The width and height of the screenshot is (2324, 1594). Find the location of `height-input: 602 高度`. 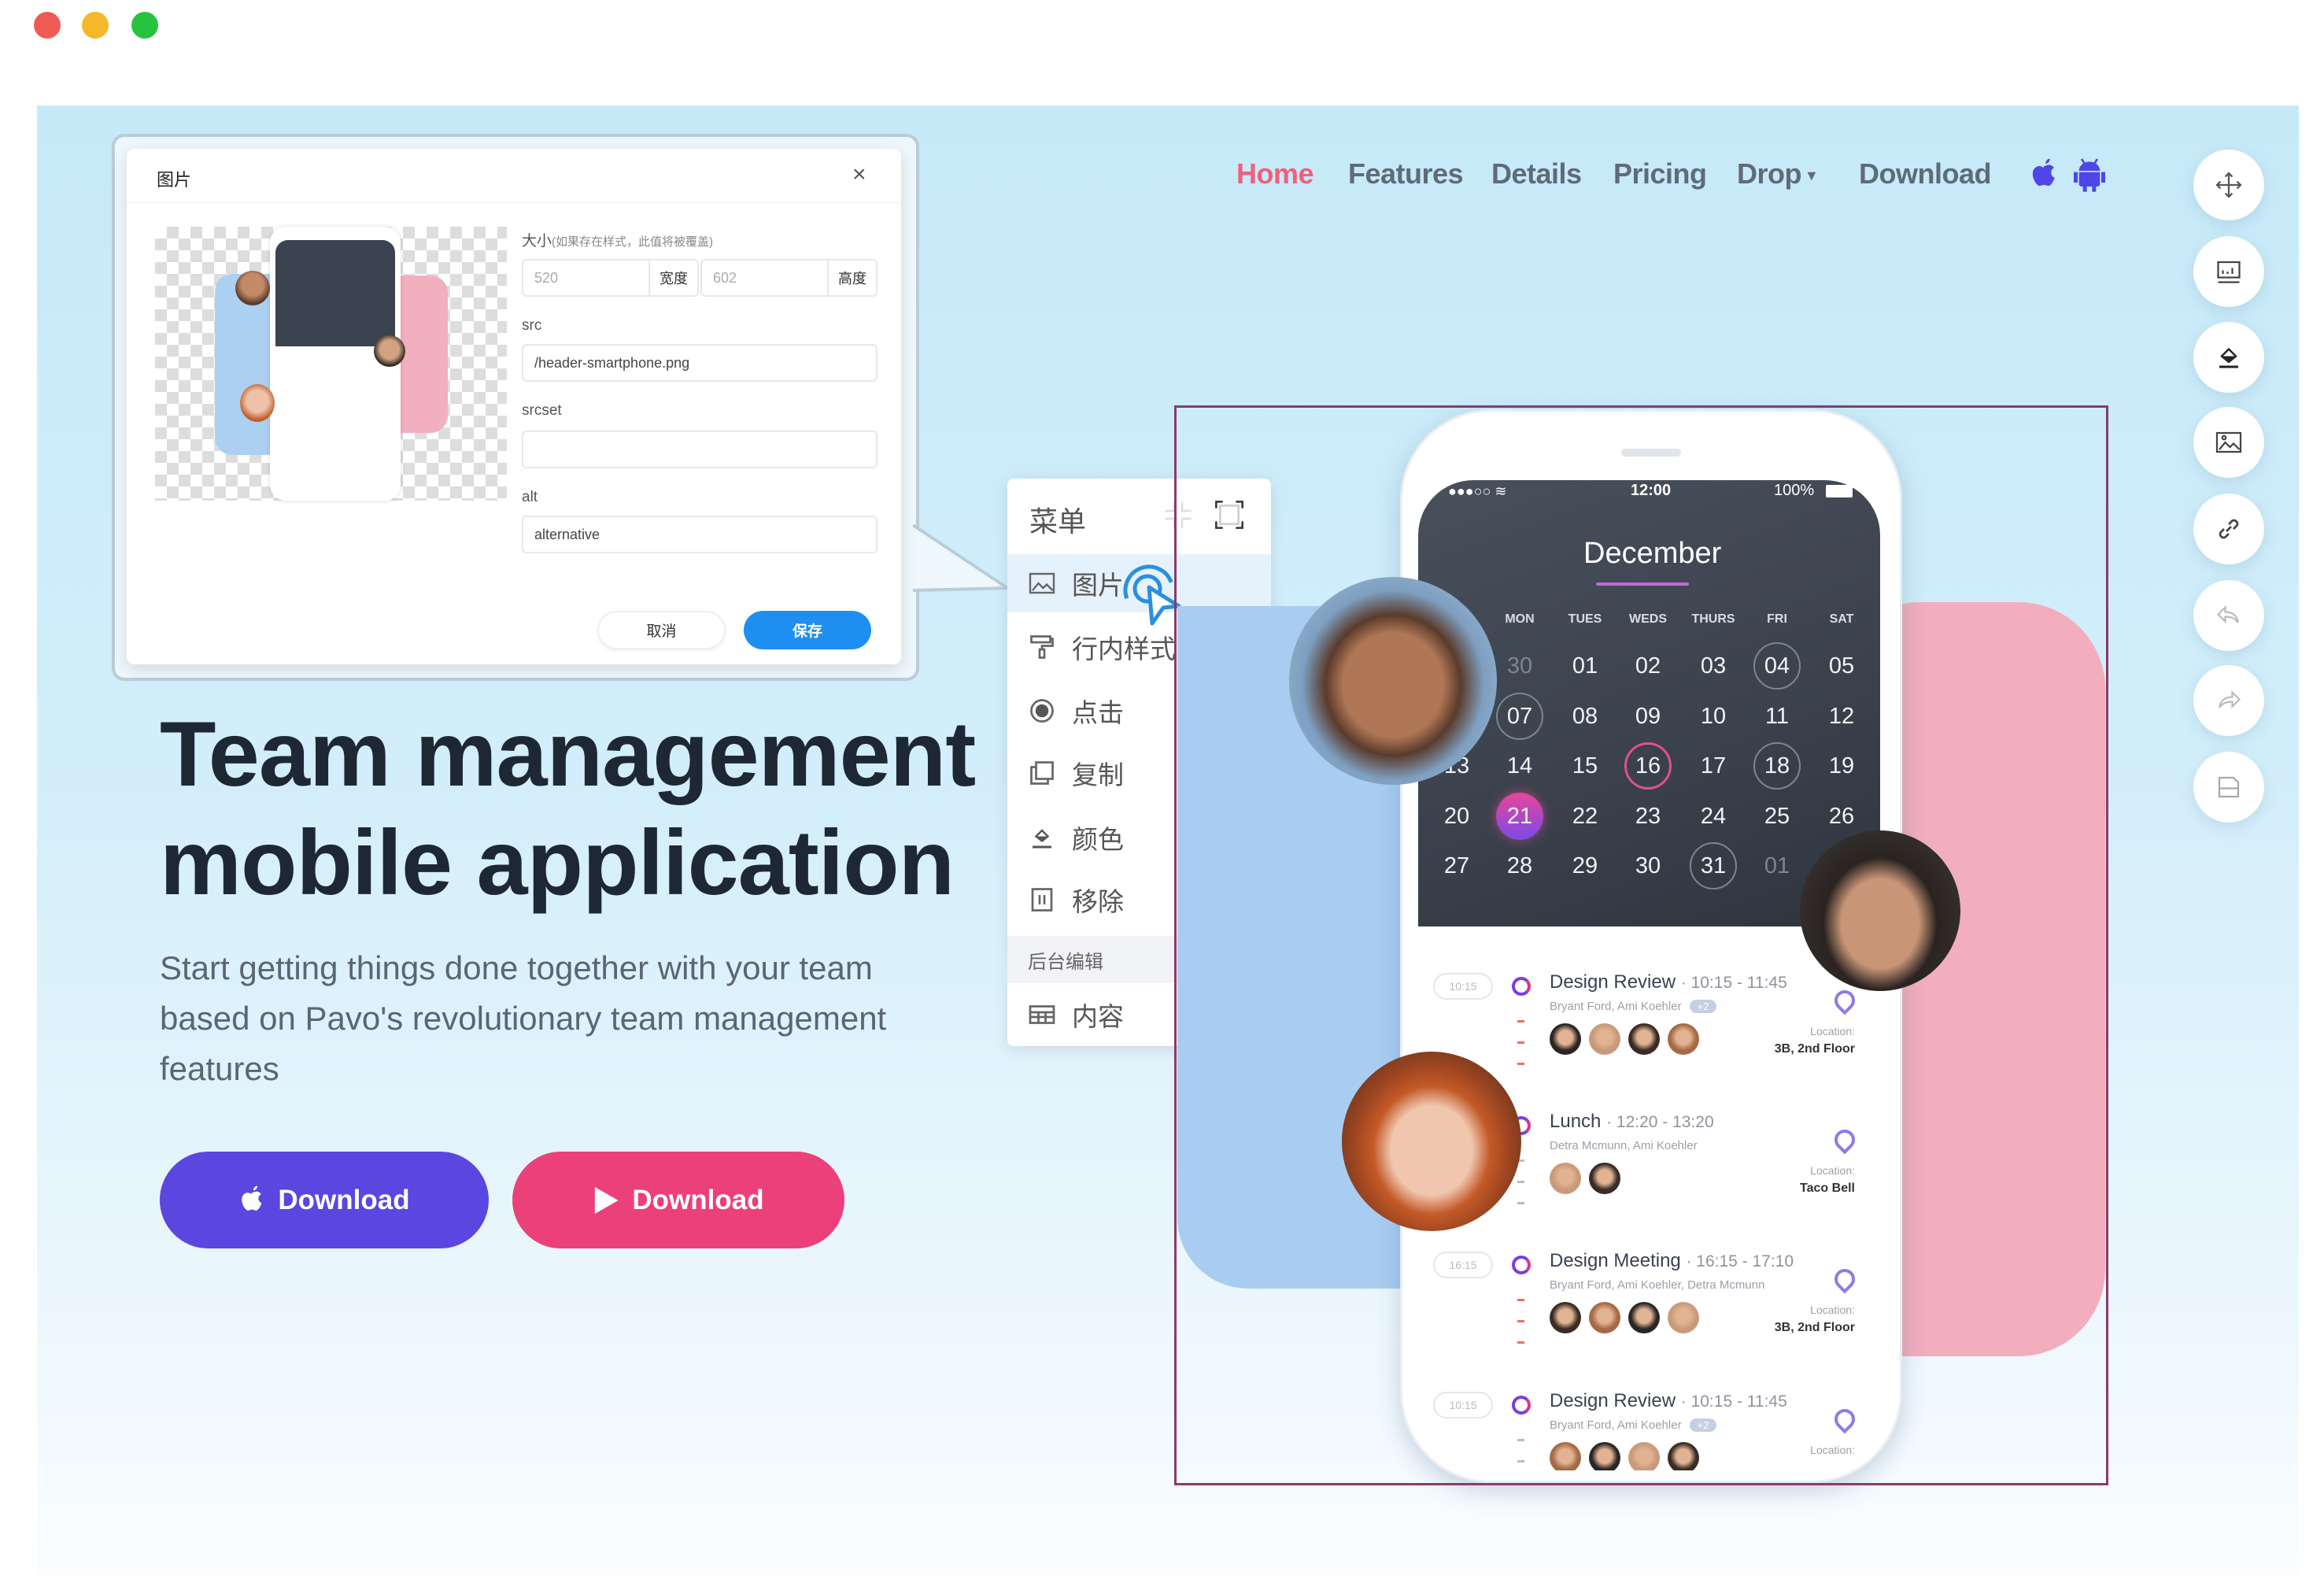

height-input: 602 高度 is located at coordinates (789, 278).